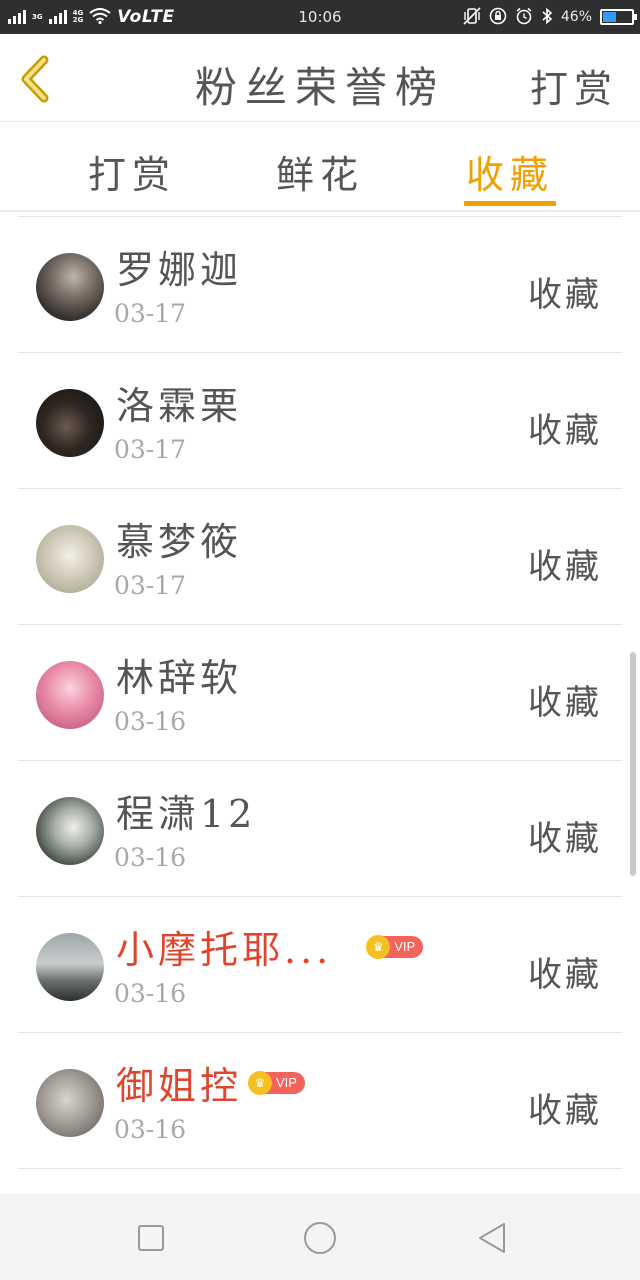 The image size is (640, 1280). Describe the element at coordinates (618, 17) in the screenshot. I see `battery-icon` at that location.